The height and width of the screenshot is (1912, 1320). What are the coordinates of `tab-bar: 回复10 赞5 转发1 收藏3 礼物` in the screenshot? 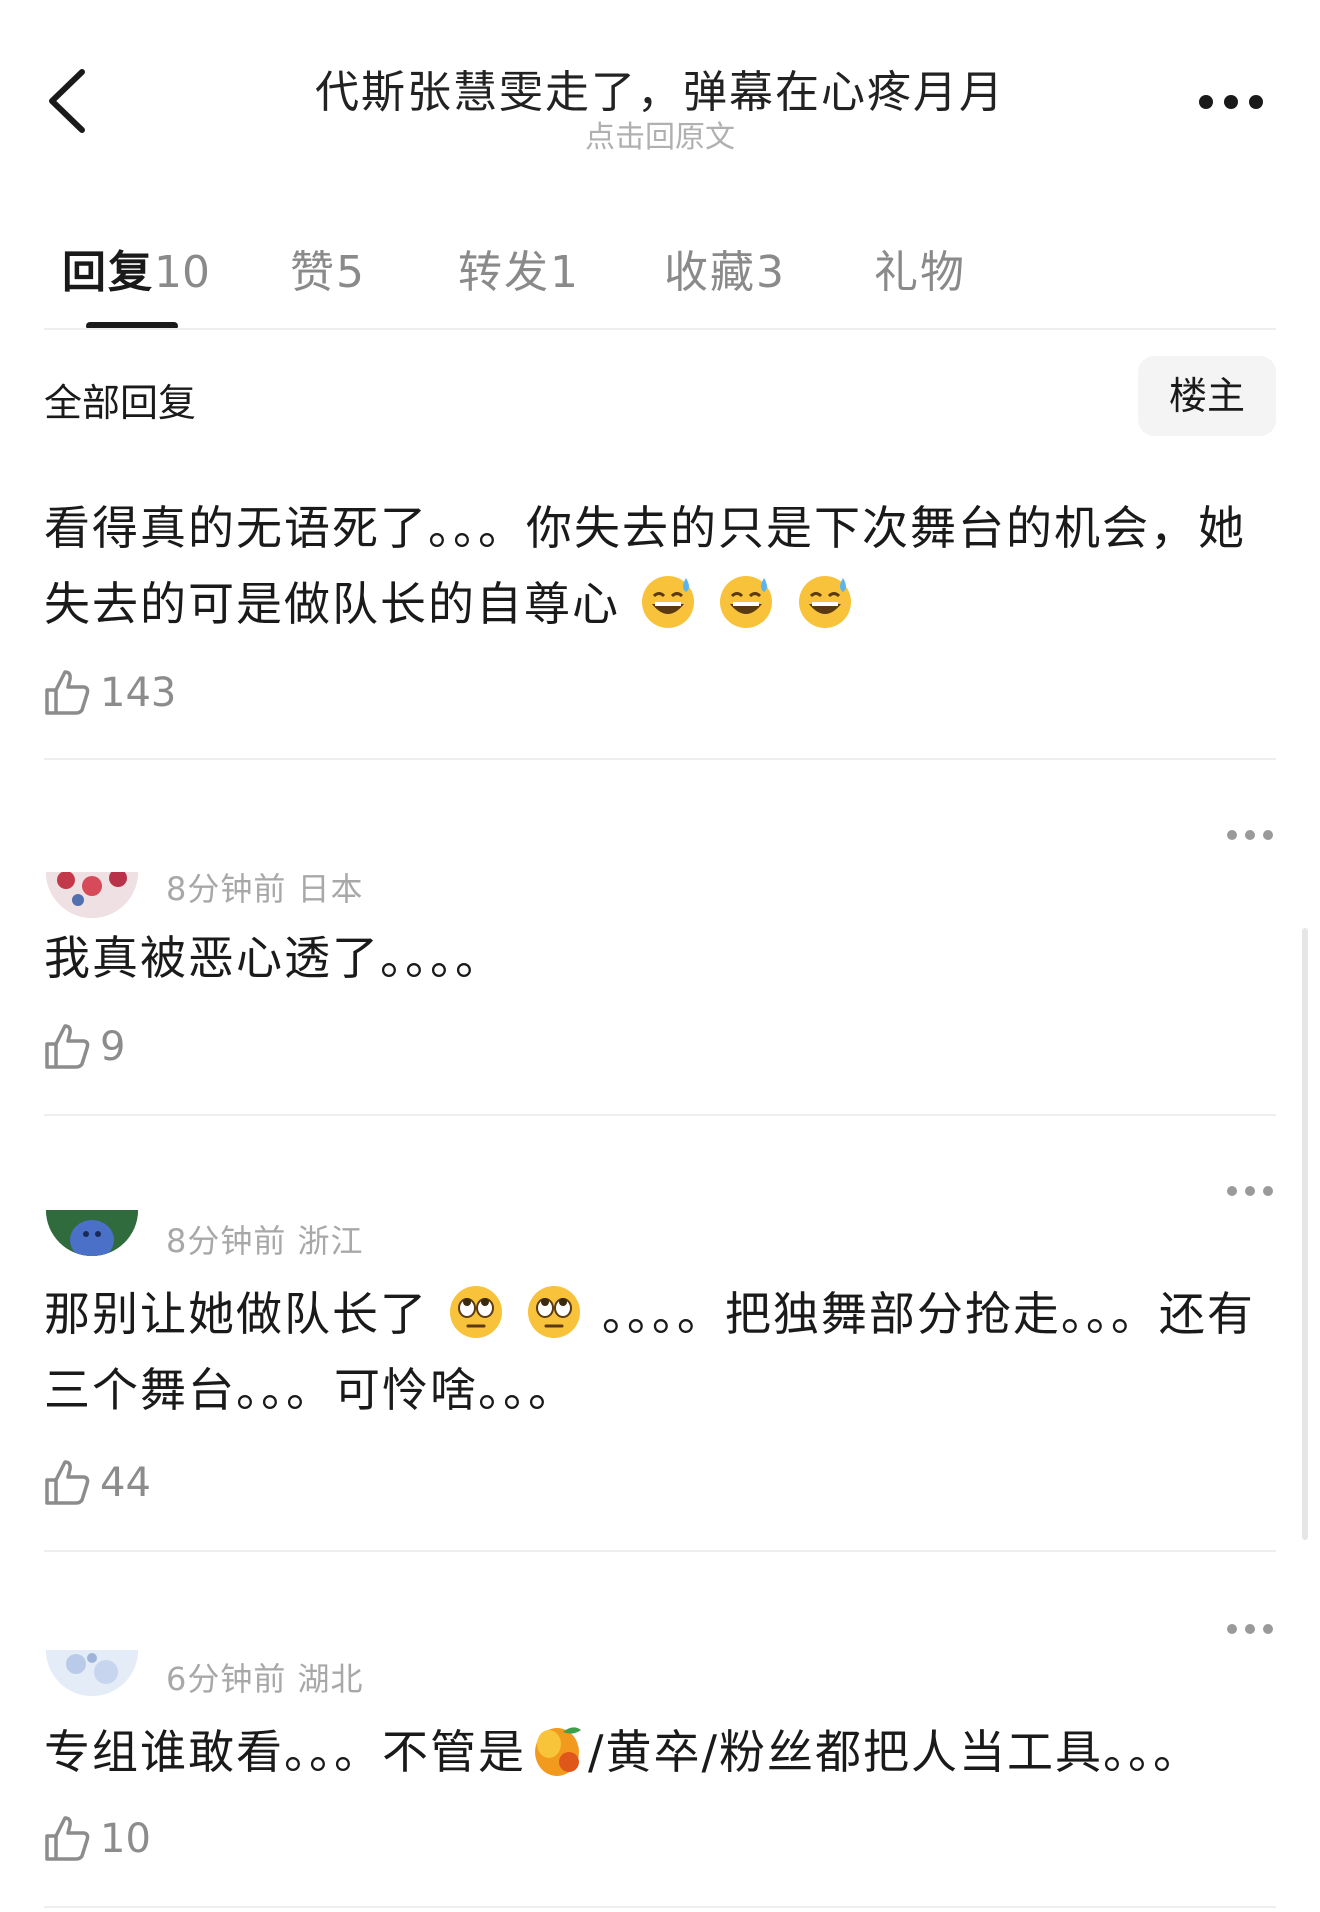 It's located at (664, 267).